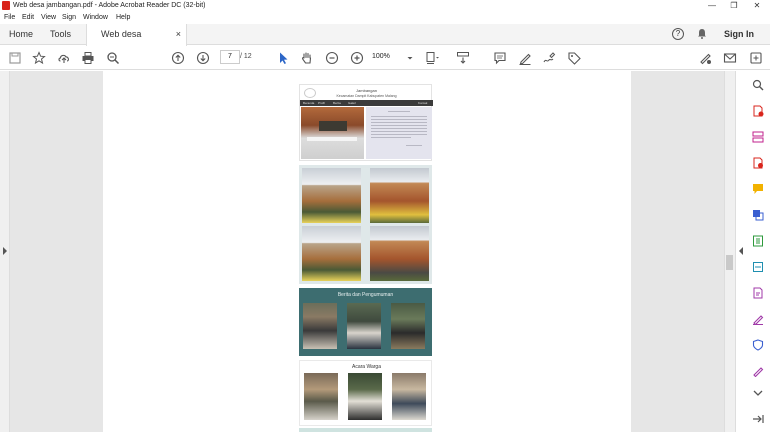 This screenshot has height=432, width=770. I want to click on page-number-input: 7, so click(230, 57).